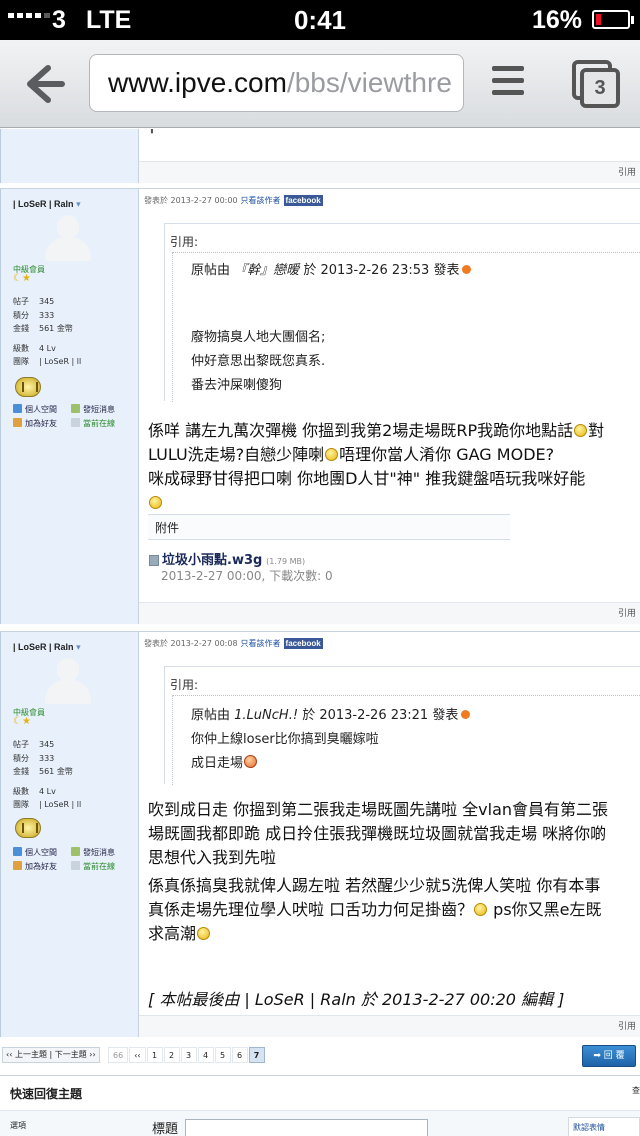 This screenshot has width=640, height=1136. What do you see at coordinates (165, 1129) in the screenshot?
I see `subject-label: 標題` at bounding box center [165, 1129].